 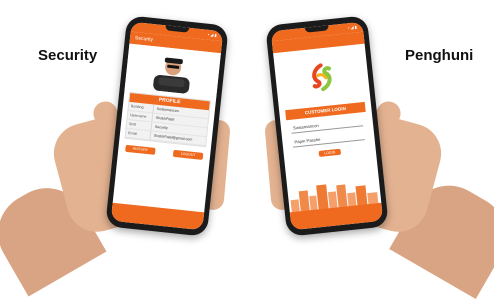 What do you see at coordinates (188, 154) in the screenshot?
I see `logout-button: LOGOUT` at bounding box center [188, 154].